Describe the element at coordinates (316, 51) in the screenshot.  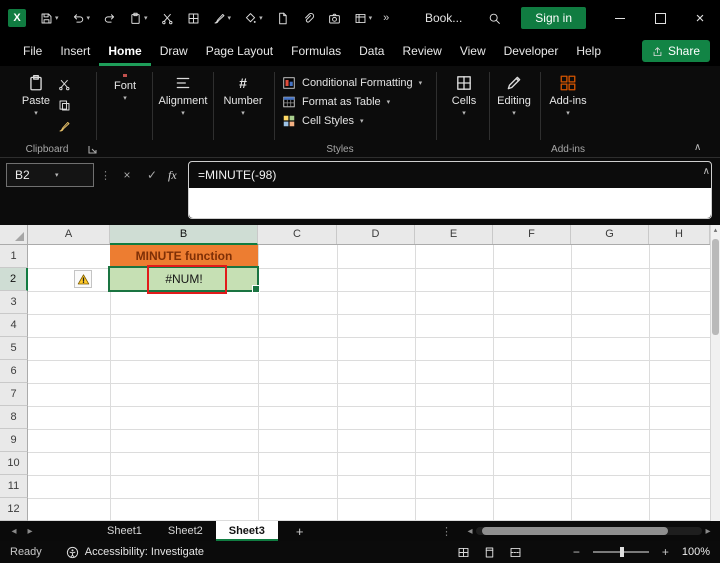
I see `tab-formulas: Formulas` at that location.